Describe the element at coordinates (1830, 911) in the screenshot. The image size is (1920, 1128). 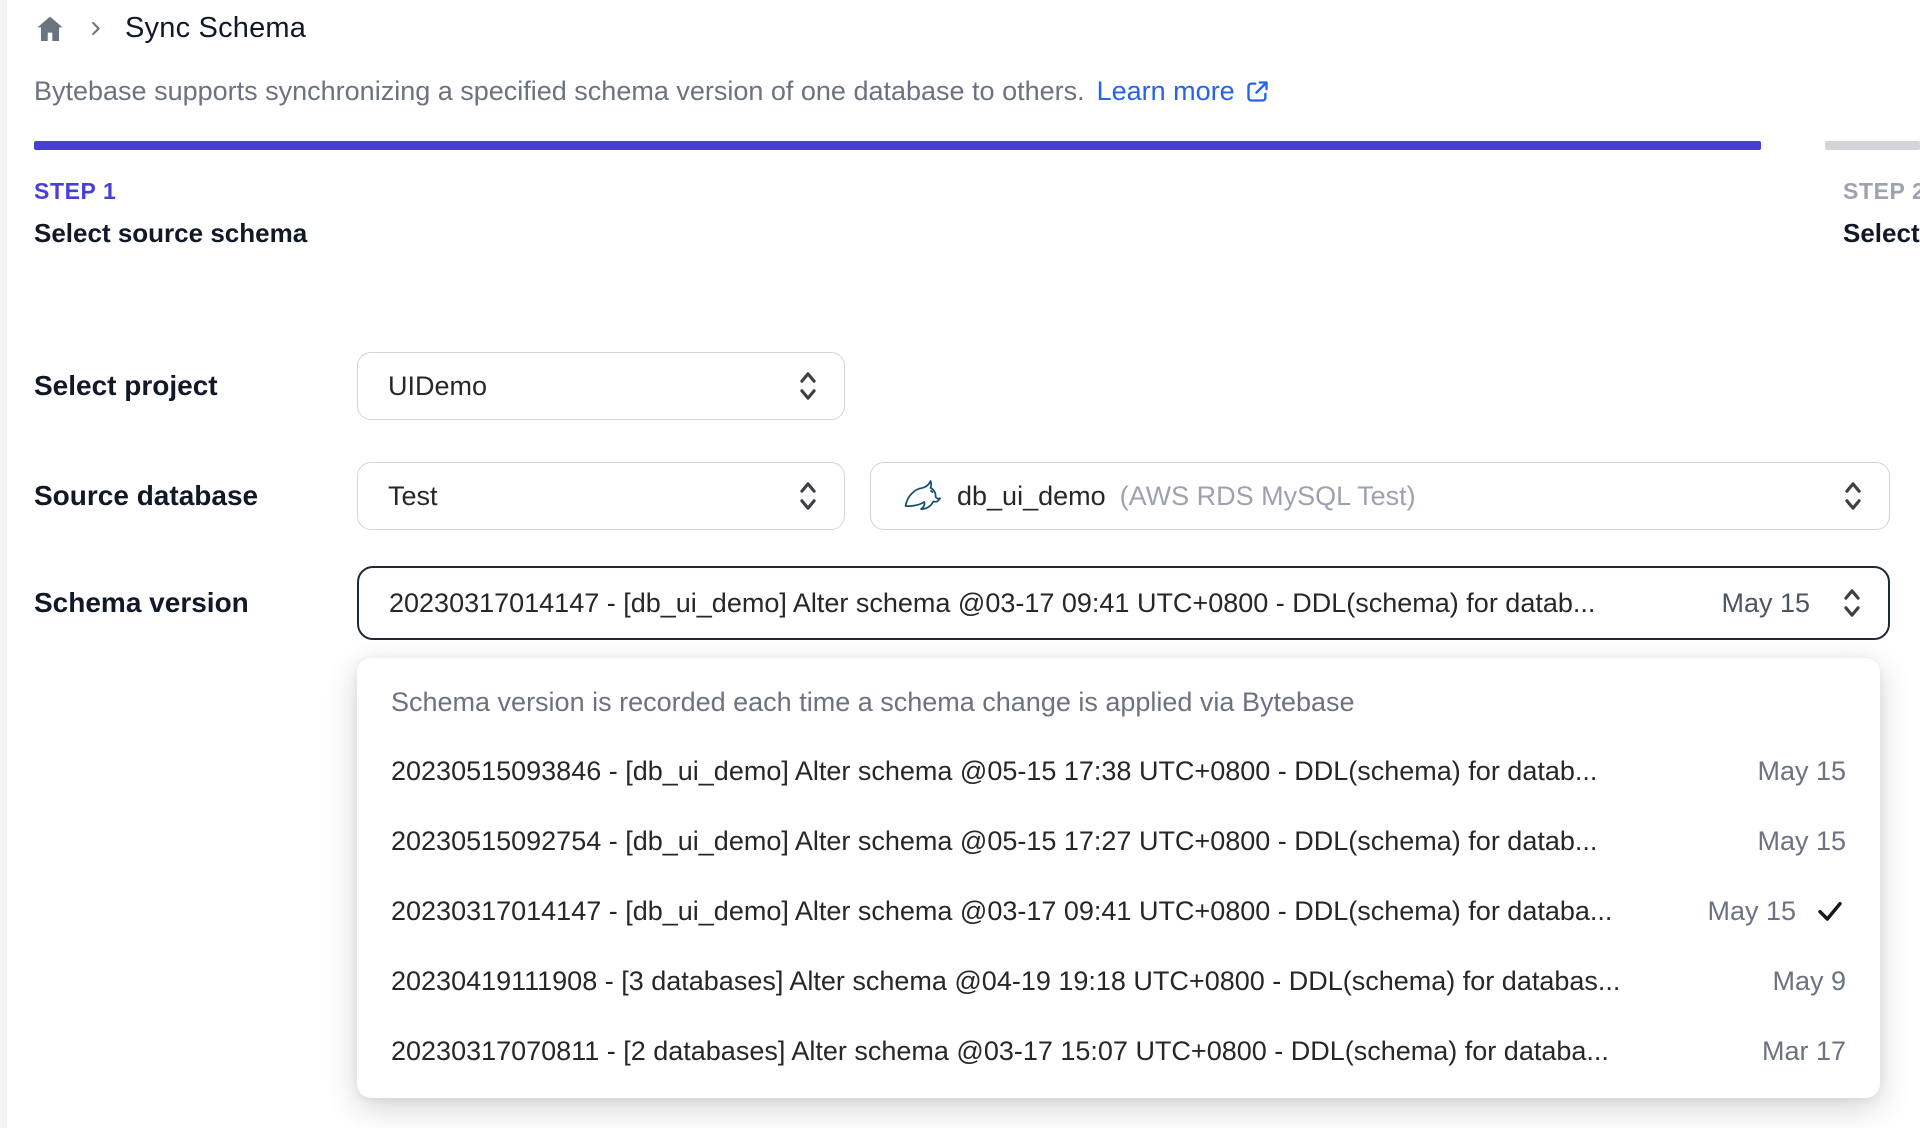
I see `check-icon` at that location.